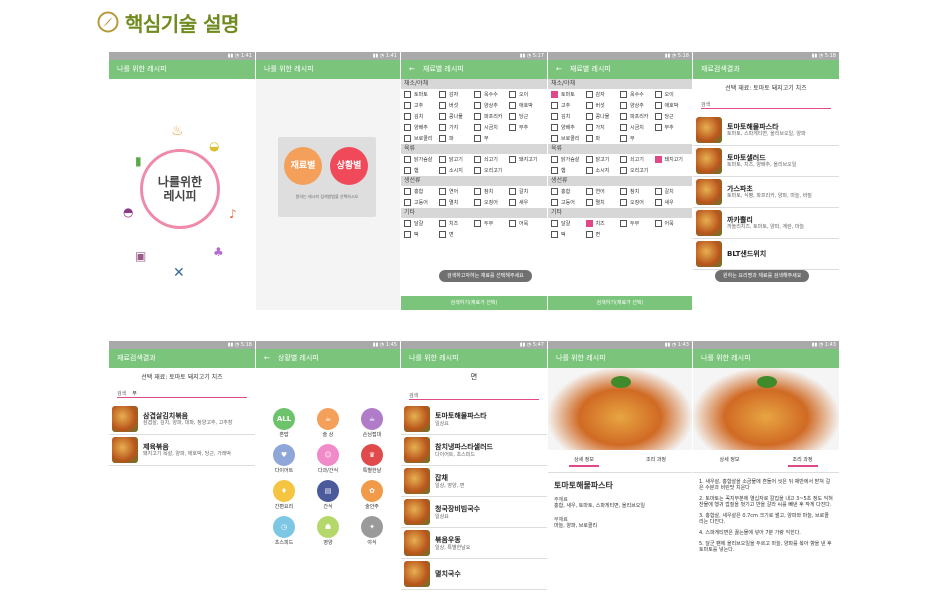 The image size is (933, 607). Describe the element at coordinates (526, 94) in the screenshot. I see `ingredient-option: 오이` at that location.